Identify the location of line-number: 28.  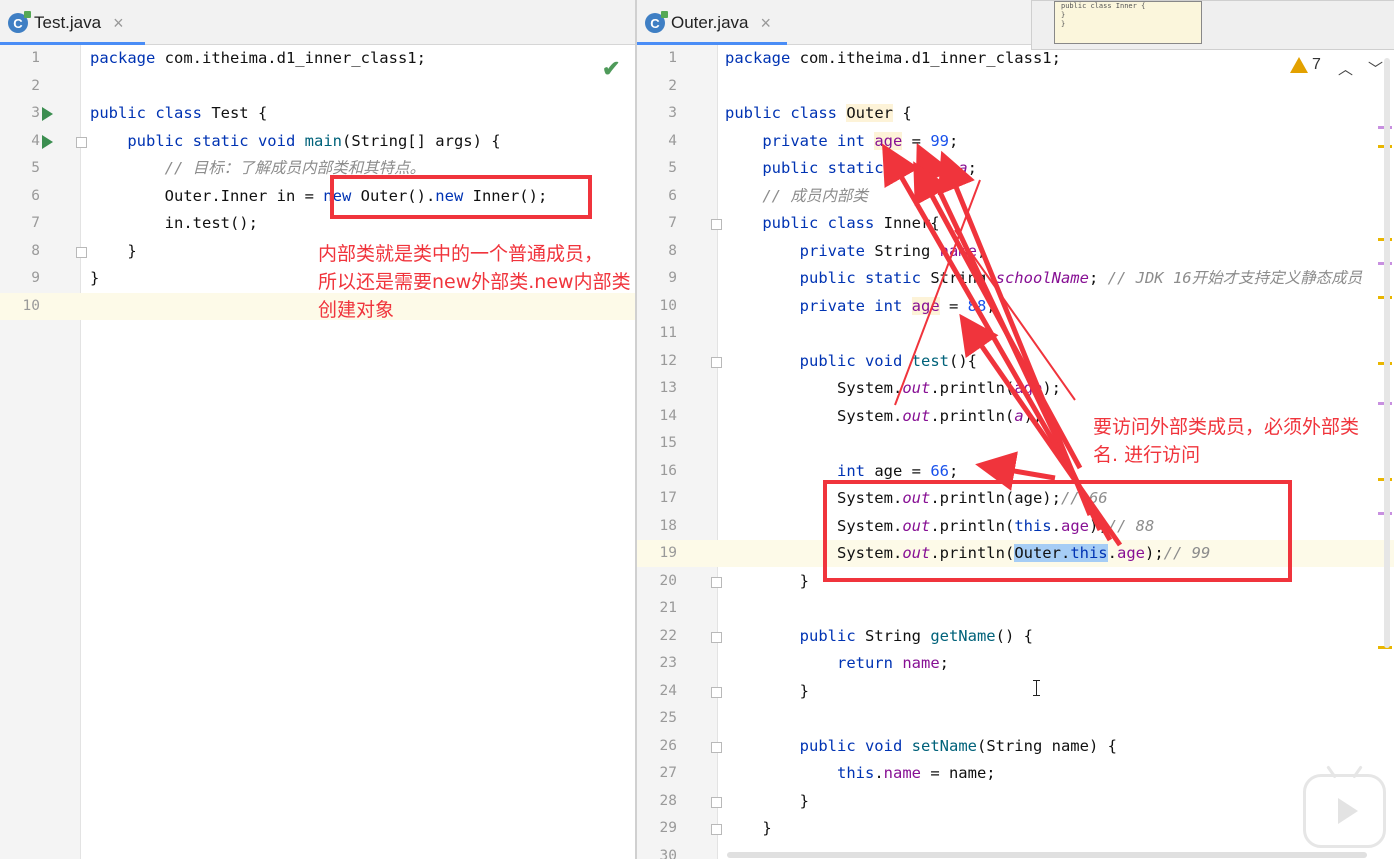
(657, 801).